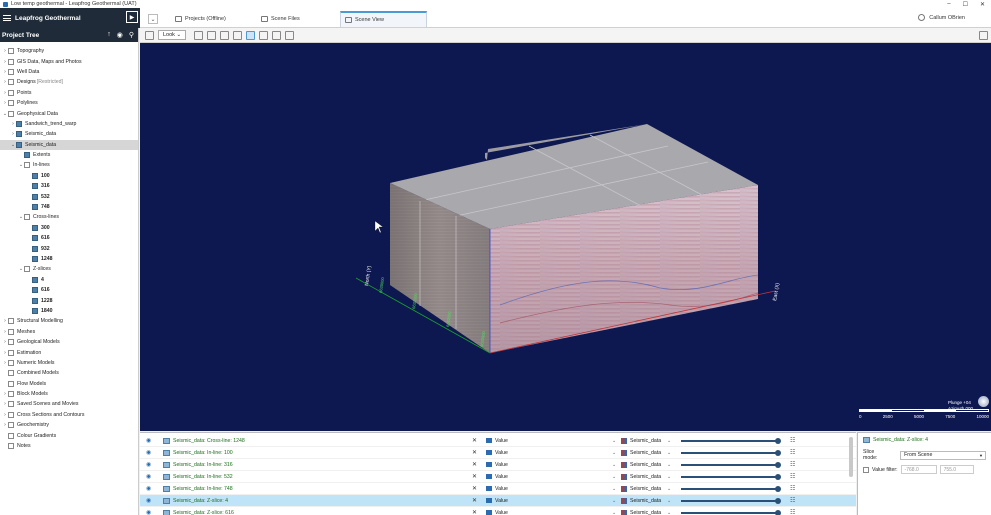 The height and width of the screenshot is (515, 991). What do you see at coordinates (69, 124) in the screenshot?
I see `tree-item: › Sandwich_trend_warp` at bounding box center [69, 124].